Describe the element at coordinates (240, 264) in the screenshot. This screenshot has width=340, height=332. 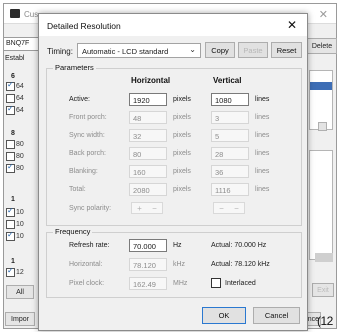
I see `horizontal-frequency-actual: Actual: 78.120 kHz` at that location.